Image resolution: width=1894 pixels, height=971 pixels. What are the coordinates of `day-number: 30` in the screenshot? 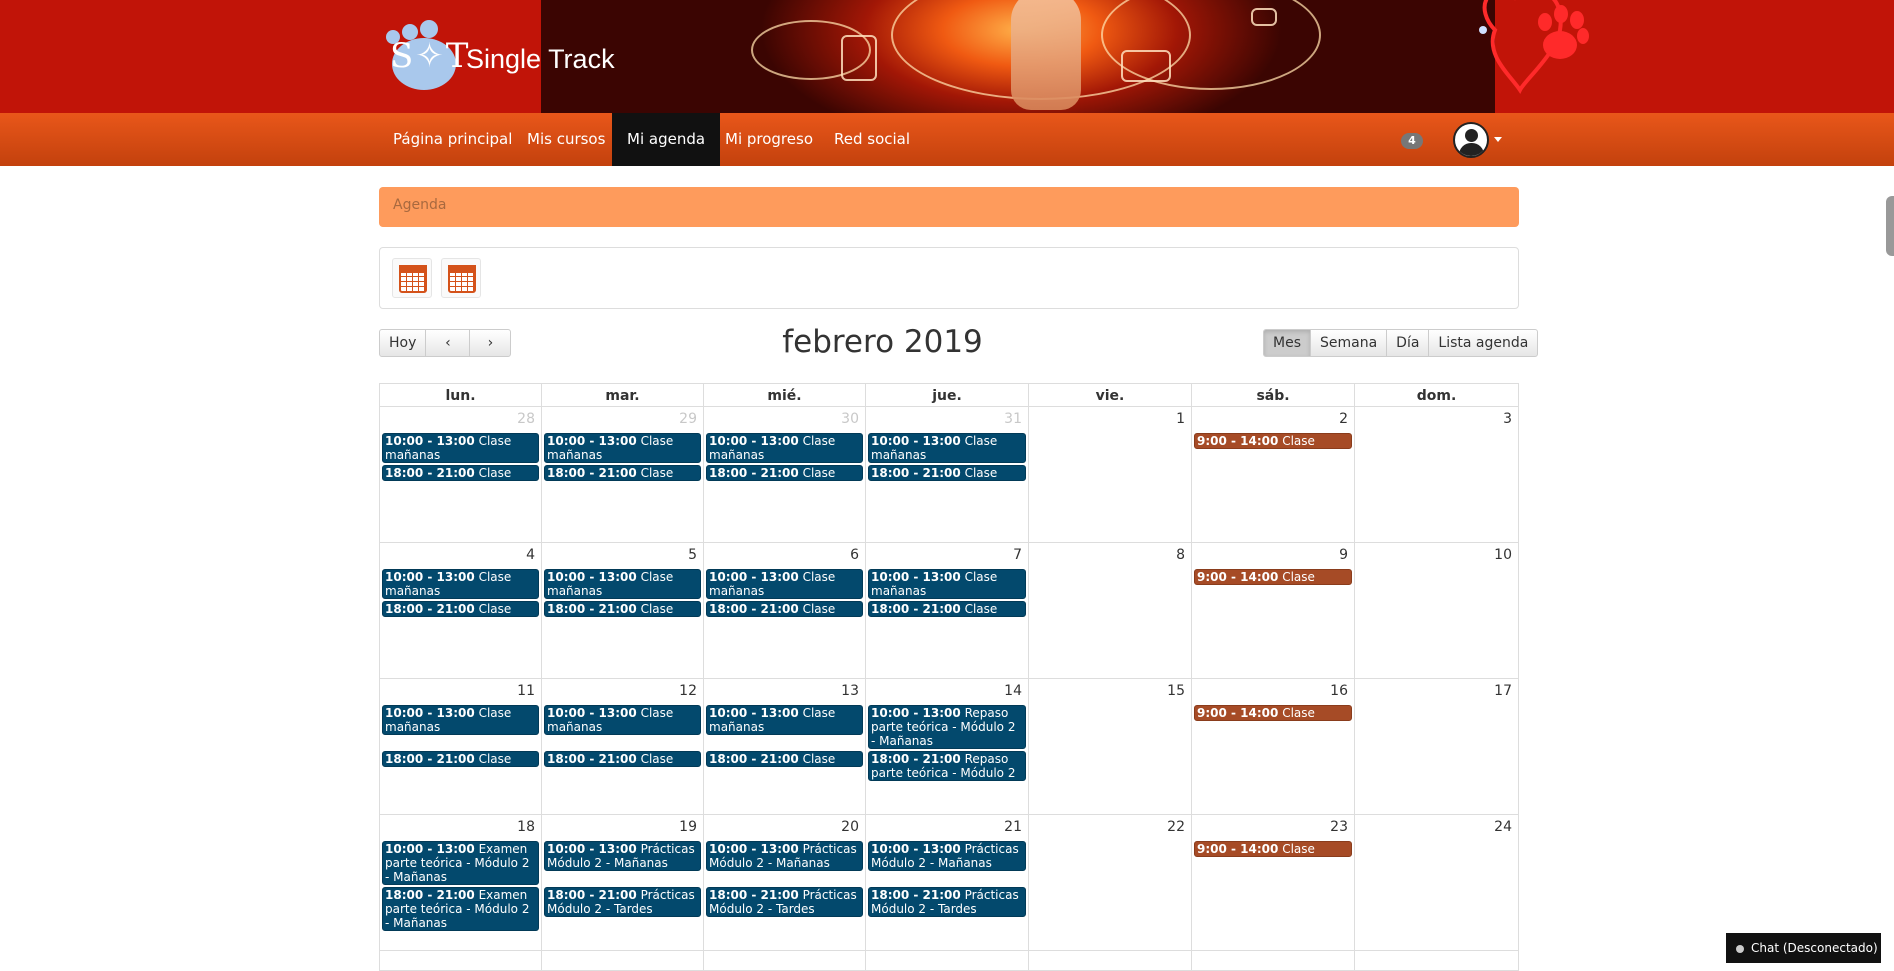 It's located at (850, 419).